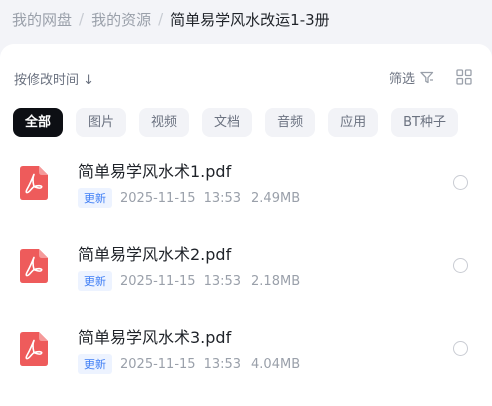  I want to click on filter-button: 筛选, so click(411, 77).